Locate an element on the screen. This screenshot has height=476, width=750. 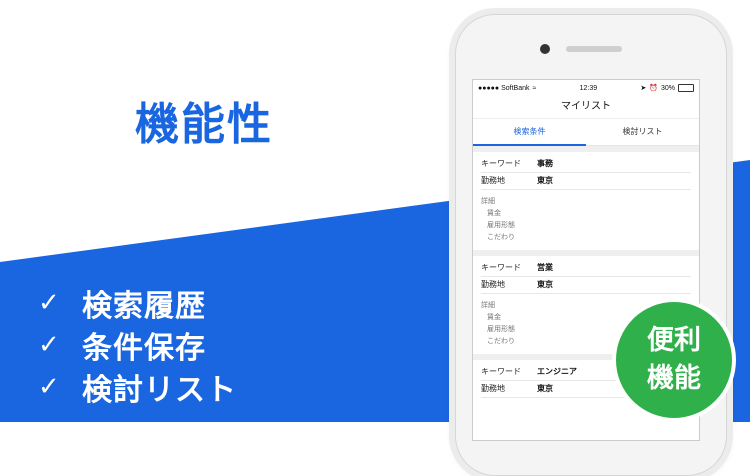
feature-text: 検索履歴 is located at coordinates (144, 306).